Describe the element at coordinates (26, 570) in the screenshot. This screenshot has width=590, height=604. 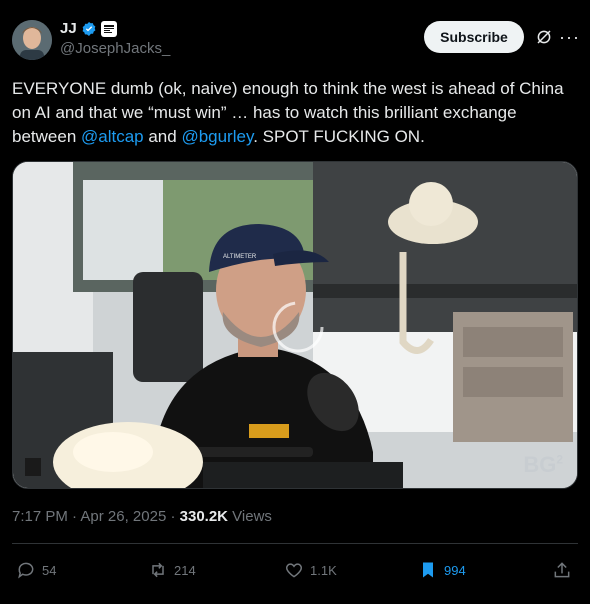
I see `reply-icon` at that location.